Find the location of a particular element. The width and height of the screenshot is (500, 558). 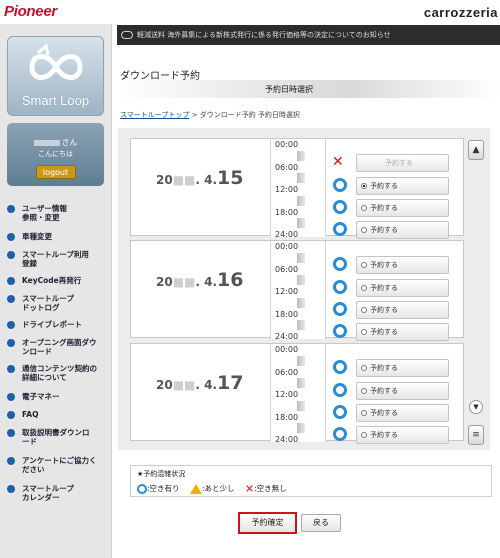

sidebar-menu-item: ユーザー情報 参照・変更 is located at coordinates (56, 213).